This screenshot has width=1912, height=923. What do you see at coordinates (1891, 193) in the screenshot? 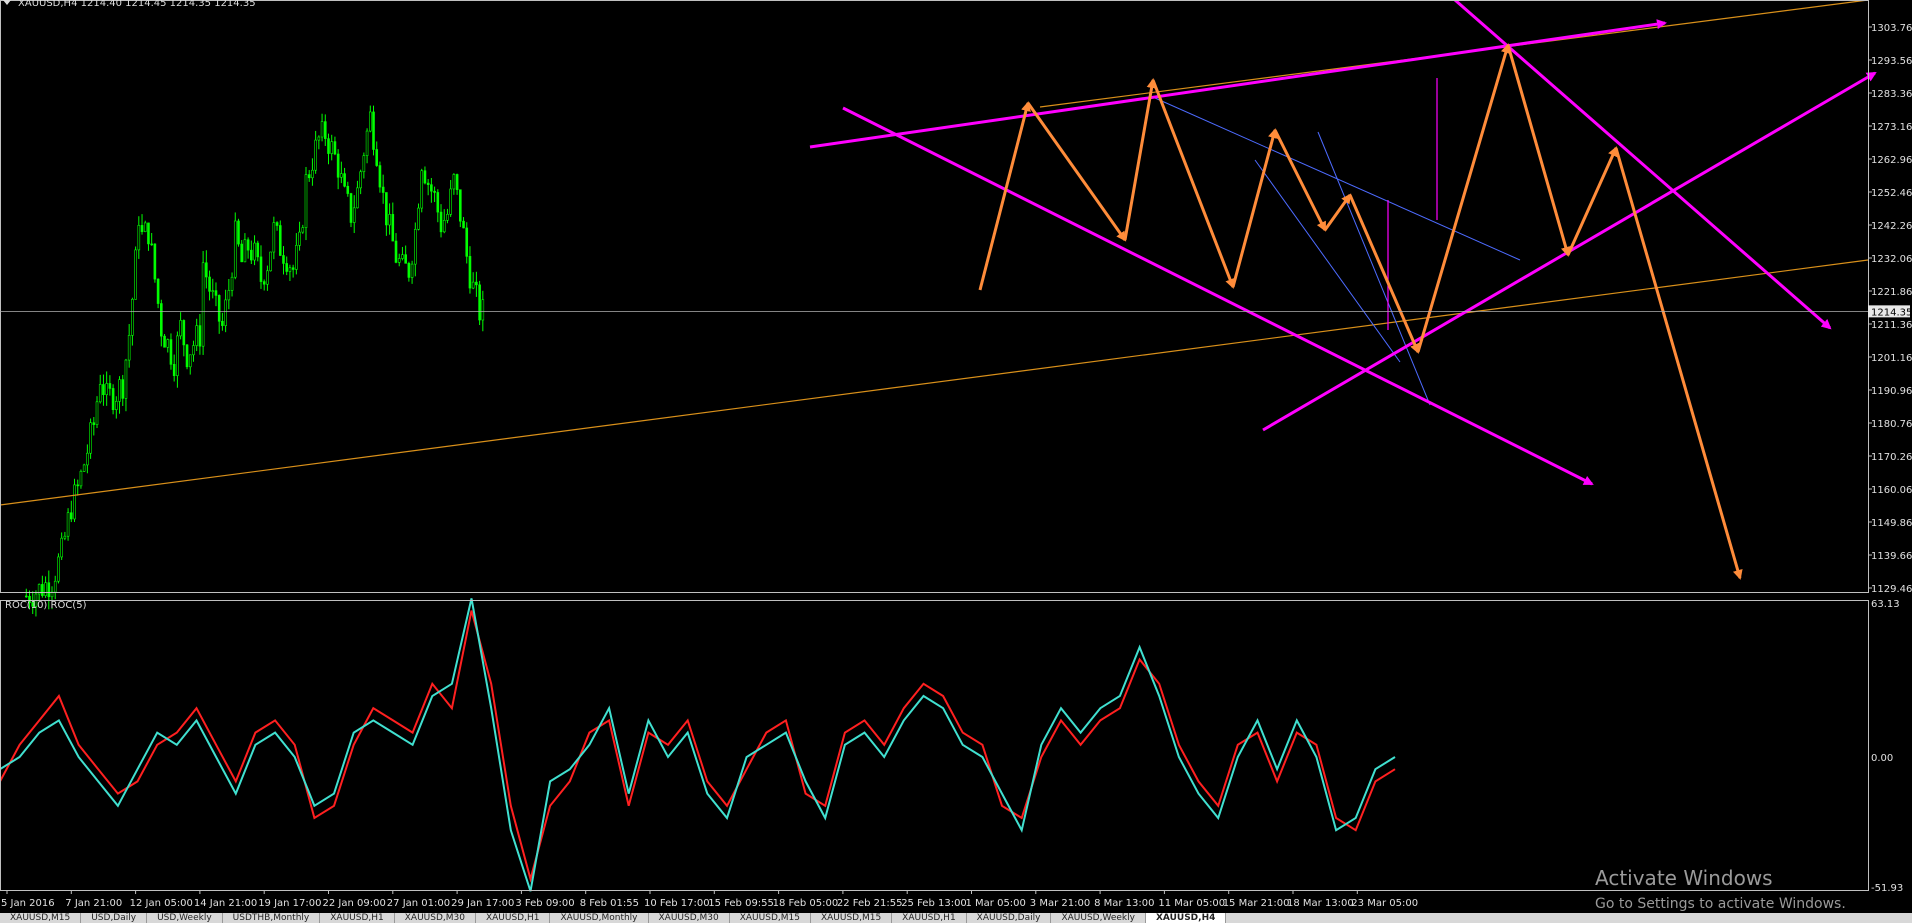
I see `price-tick-label: 1252.46` at bounding box center [1891, 193].